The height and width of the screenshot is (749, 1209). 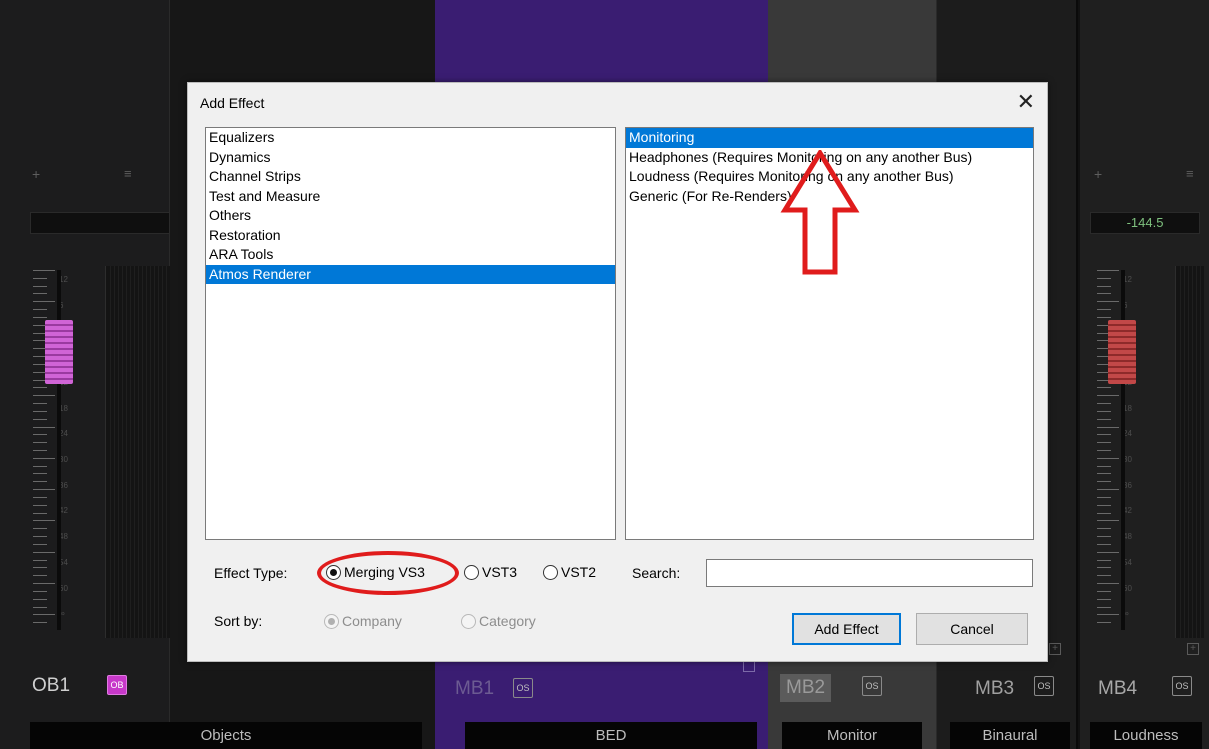 What do you see at coordinates (872, 686) in the screenshot?
I see `os-badge-mb2: OS` at bounding box center [872, 686].